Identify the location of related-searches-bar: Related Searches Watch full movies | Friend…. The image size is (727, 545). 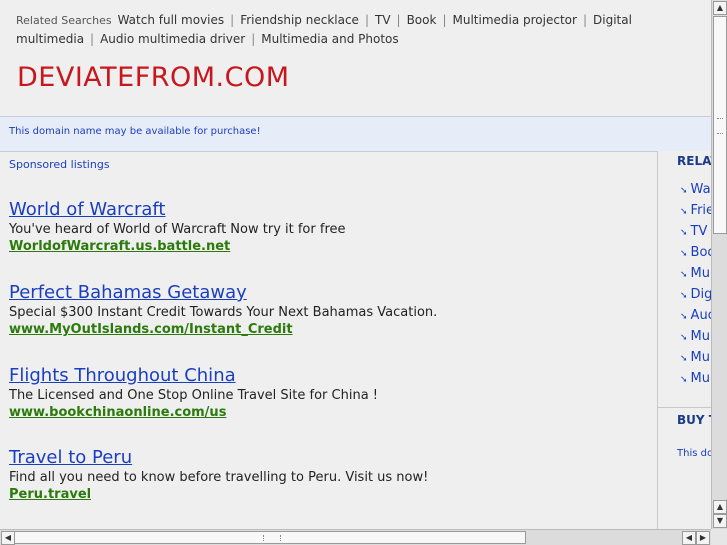
(363, 29).